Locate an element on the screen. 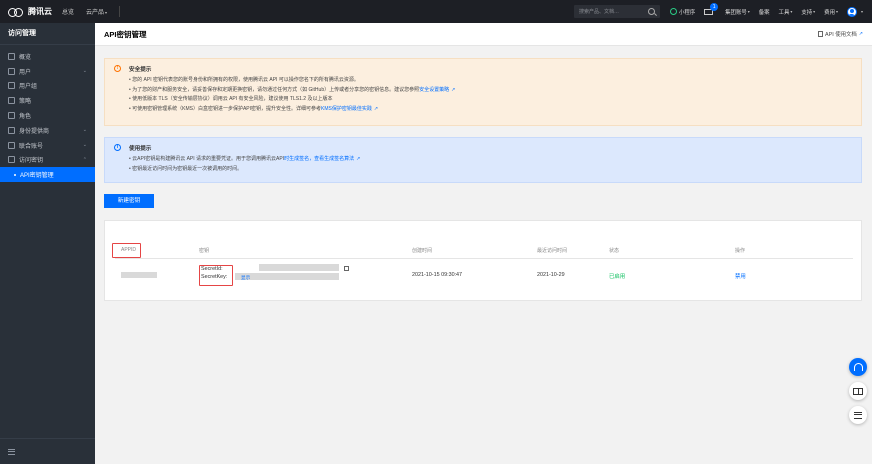  secret-id-masked-value is located at coordinates (299, 267).